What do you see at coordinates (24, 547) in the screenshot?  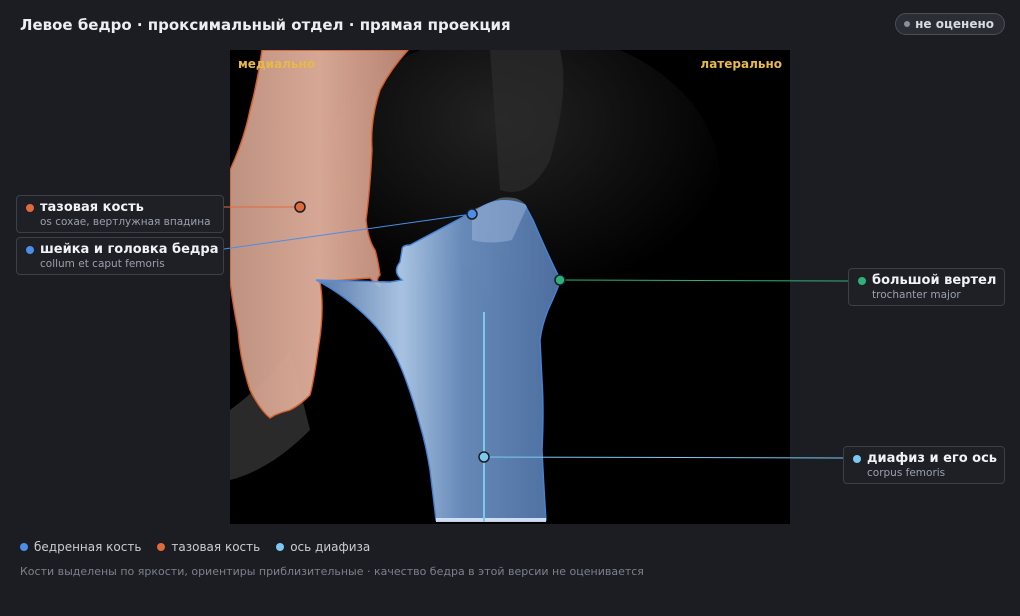 I see `femur-swatch-icon` at bounding box center [24, 547].